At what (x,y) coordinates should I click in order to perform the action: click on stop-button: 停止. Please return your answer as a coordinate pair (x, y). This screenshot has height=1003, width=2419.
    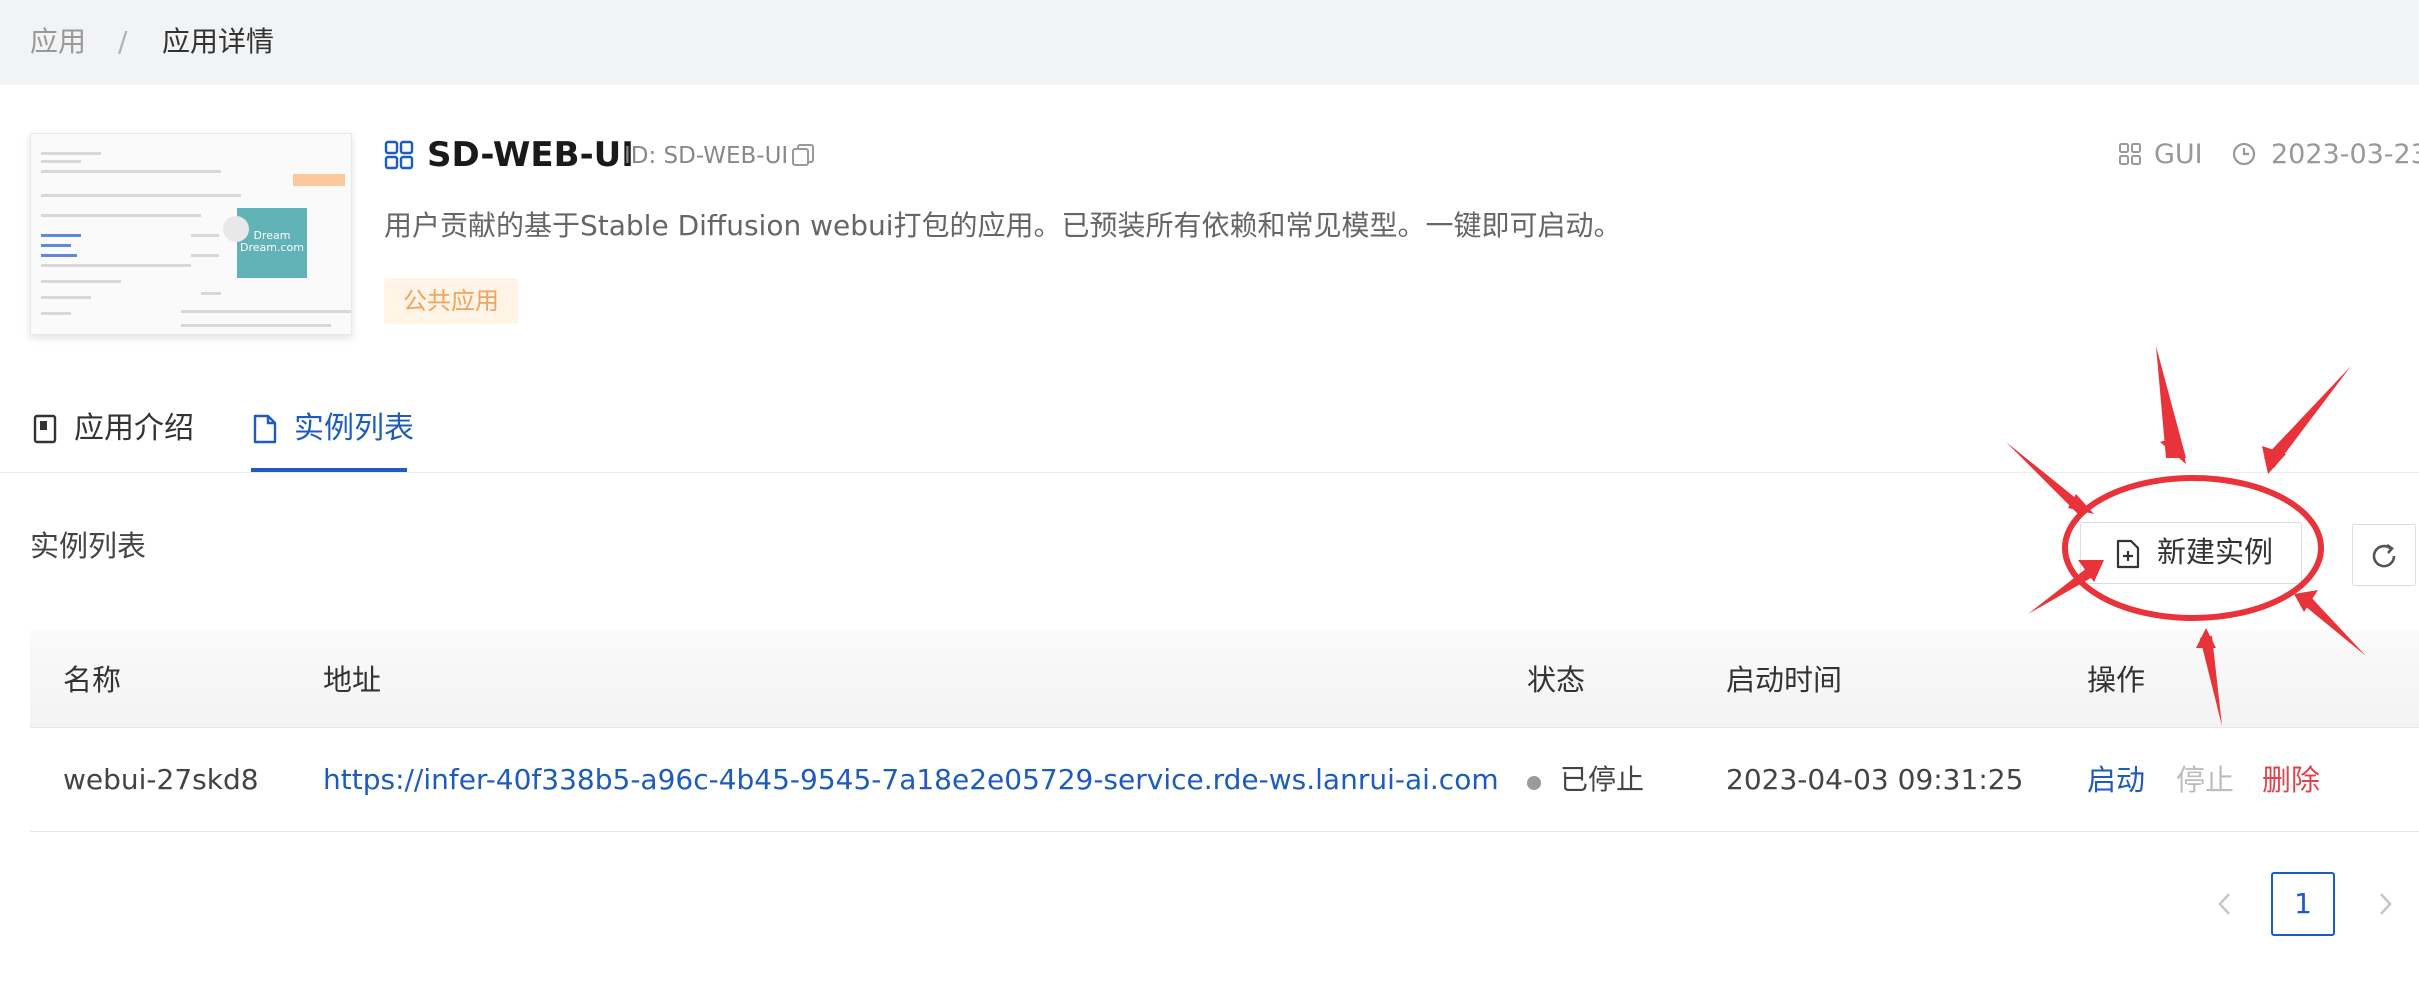
    Looking at the image, I should click on (2205, 780).